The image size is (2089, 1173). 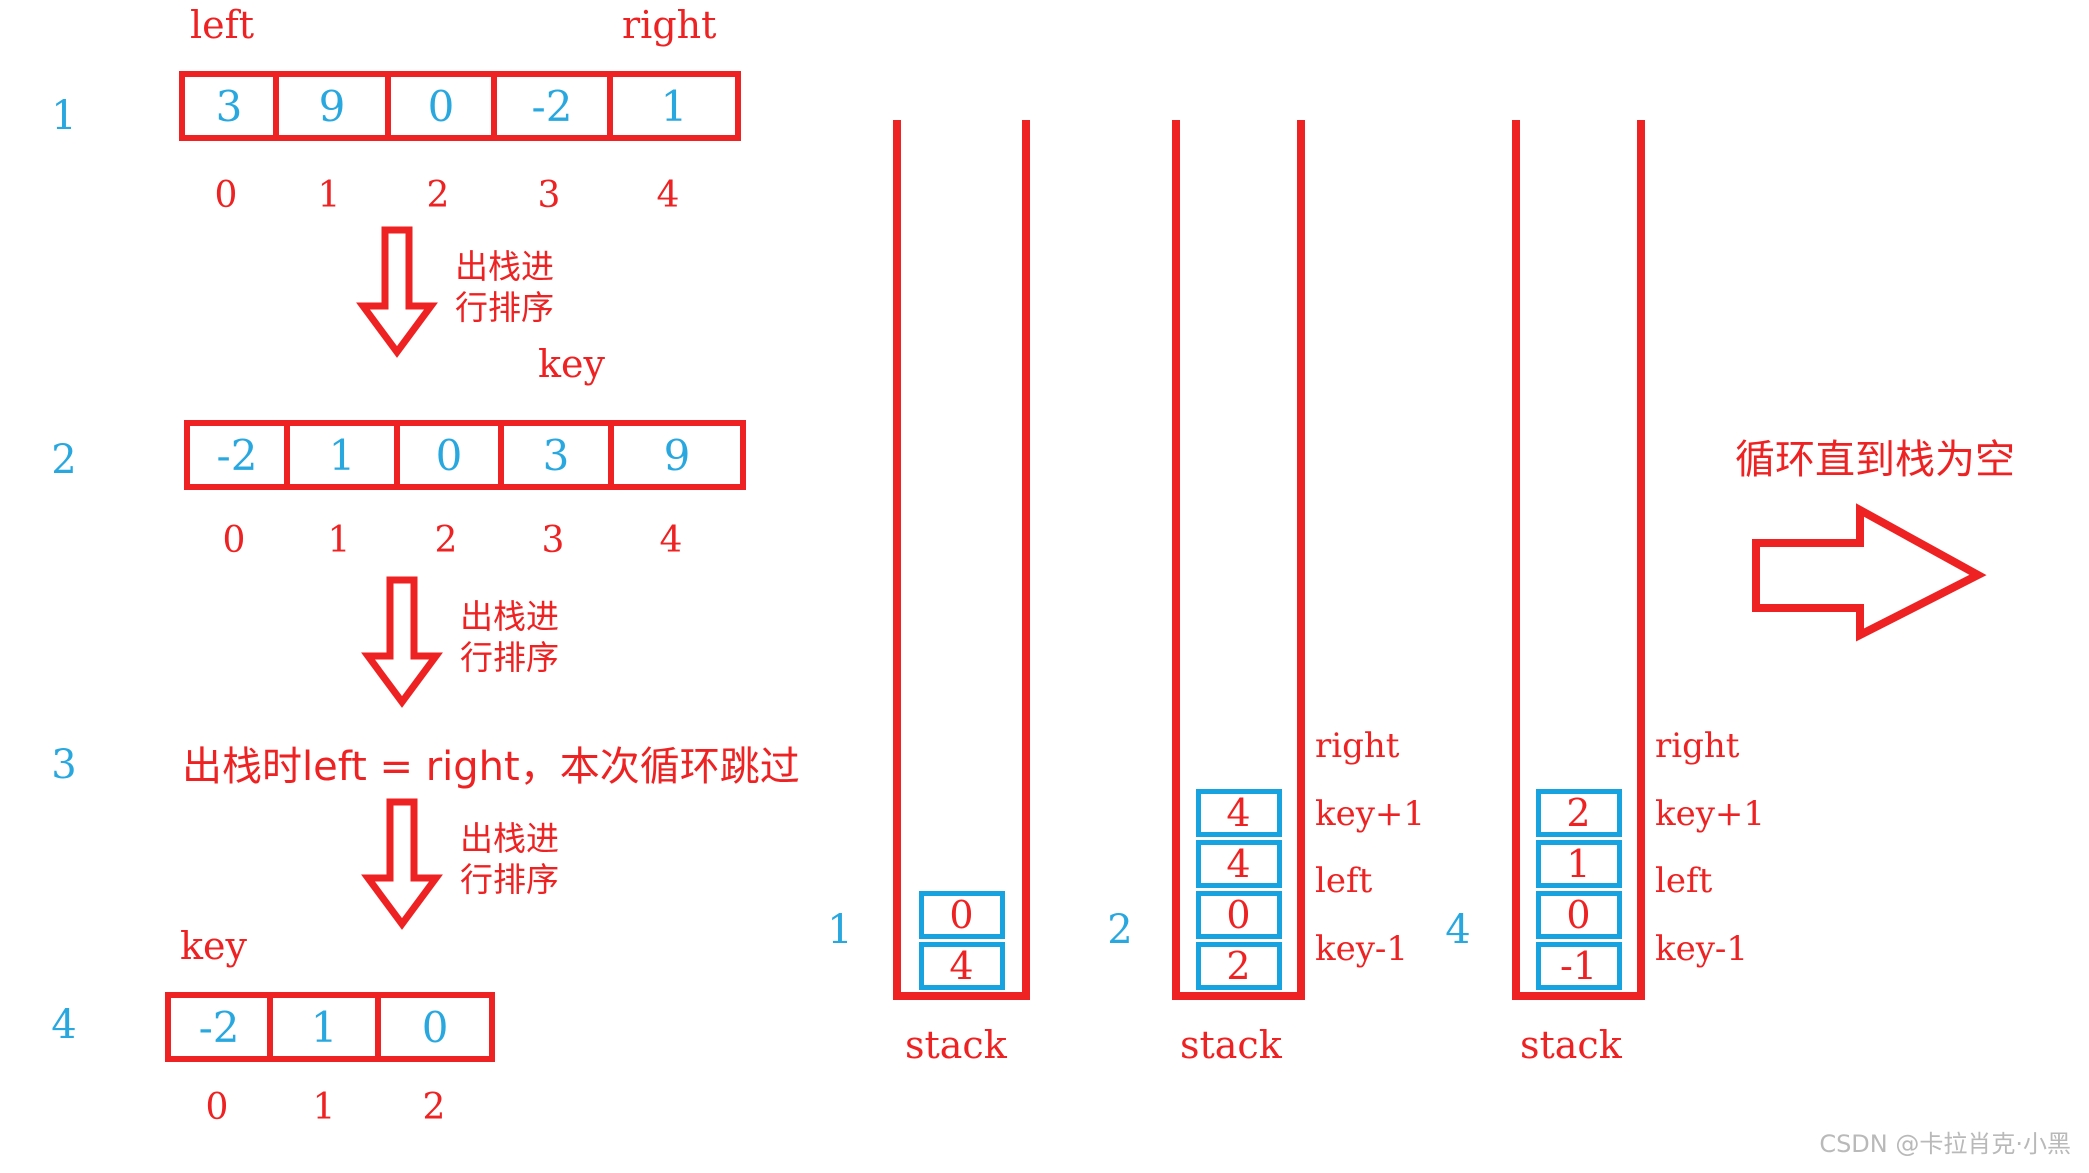 What do you see at coordinates (1362, 949) in the screenshot?
I see `stack-cell-label-keyminus1-2: key-1` at bounding box center [1362, 949].